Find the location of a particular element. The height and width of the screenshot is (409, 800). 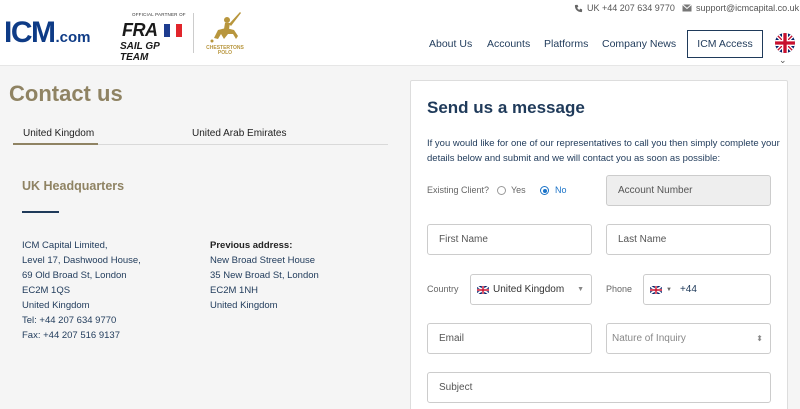

address-line: New Broad Street House is located at coordinates (263, 260).